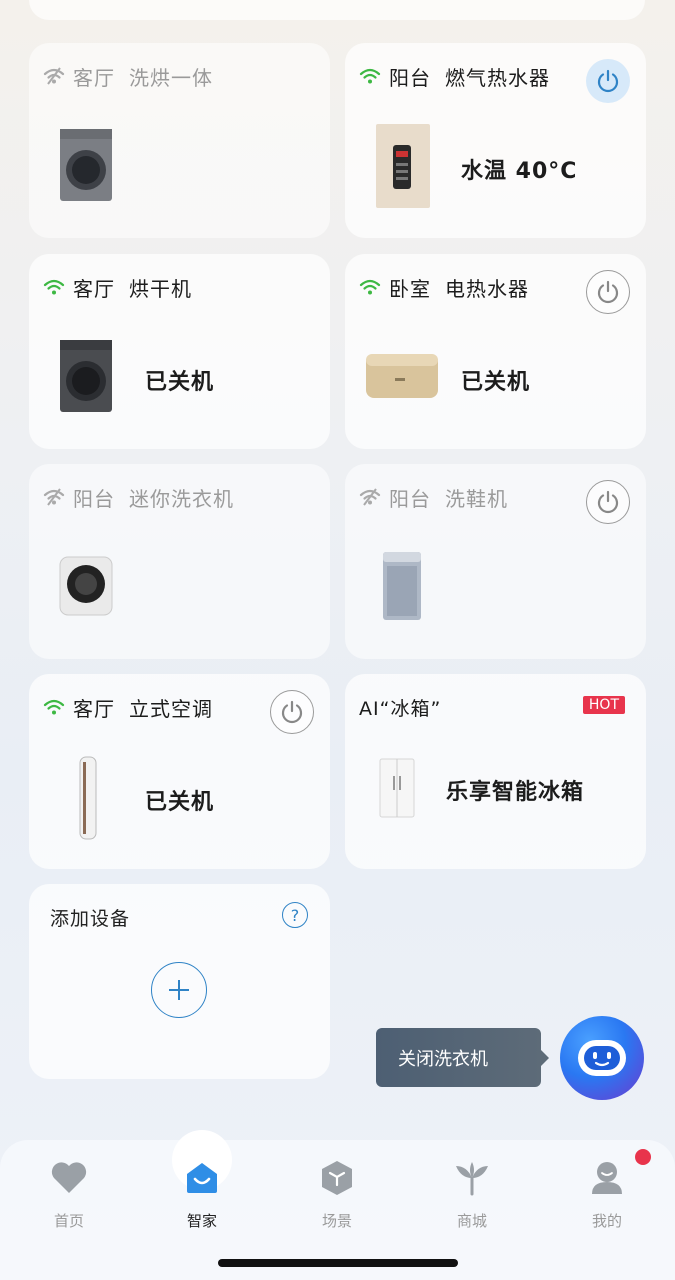 This screenshot has width=675, height=1280. I want to click on device-card-electric-water-heater: 卧室 电热水器 已关机, so click(495, 351).